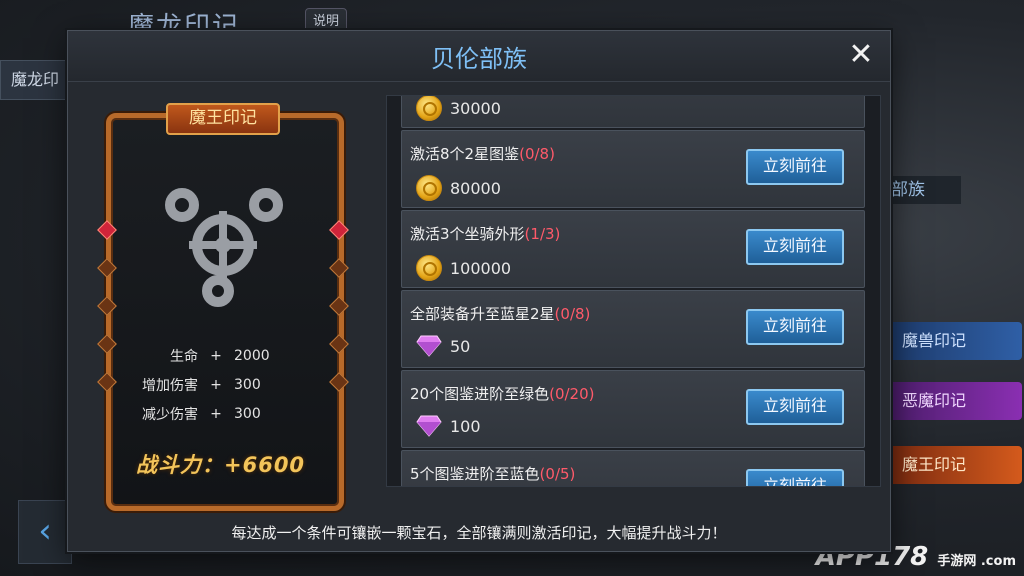  Describe the element at coordinates (252, 355) in the screenshot. I see `stat-value: 2000` at that location.